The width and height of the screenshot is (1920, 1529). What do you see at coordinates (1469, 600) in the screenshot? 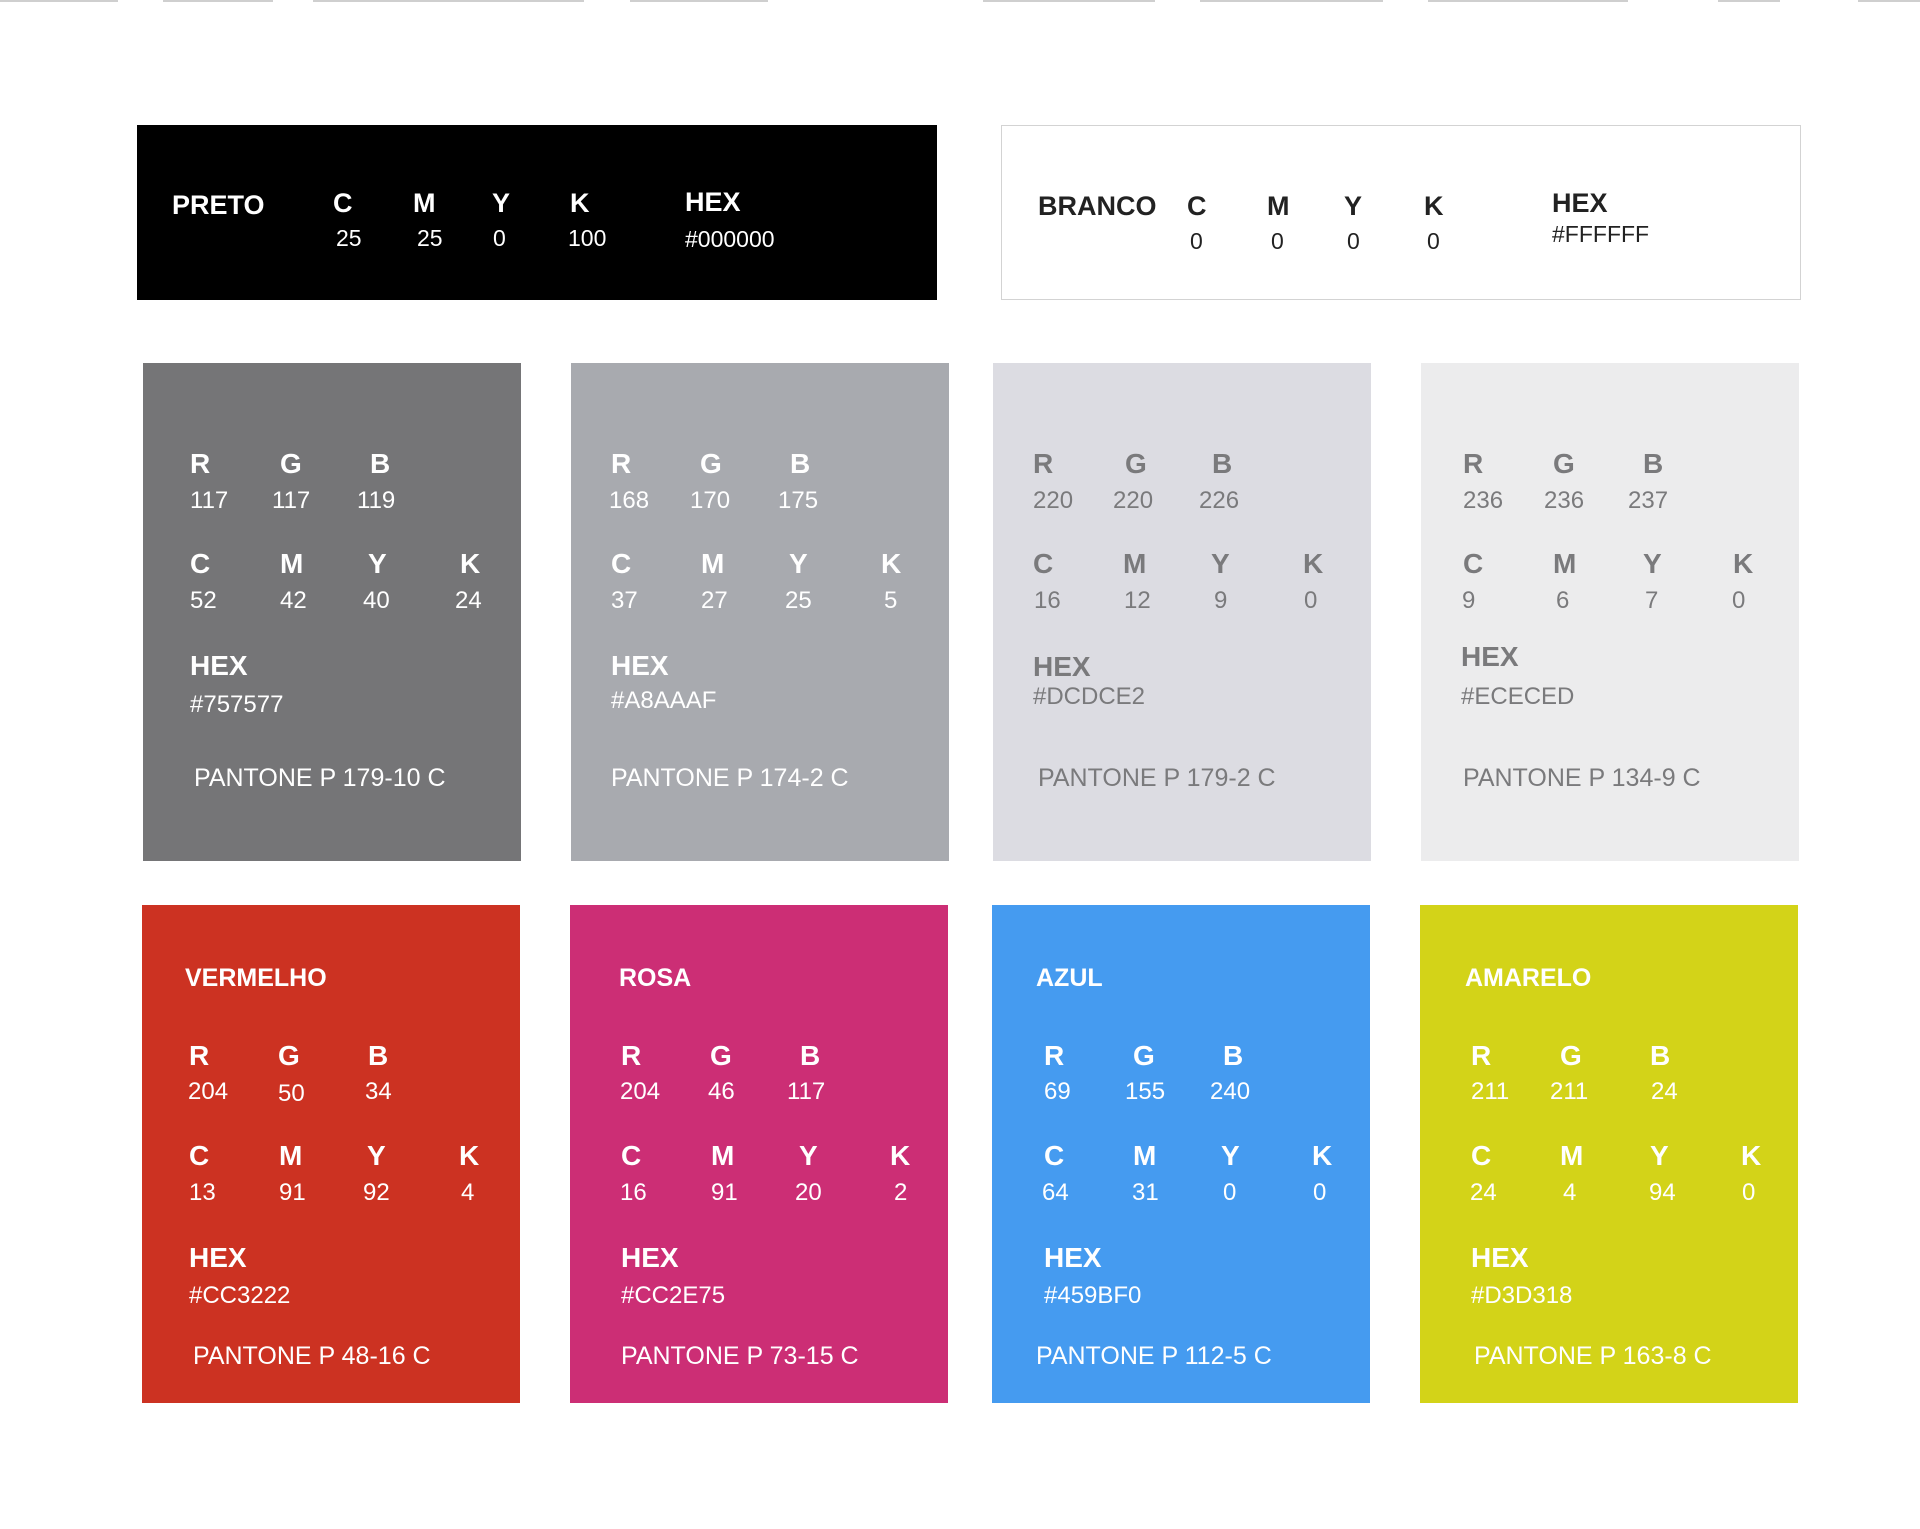
I see `c-value: 9` at bounding box center [1469, 600].